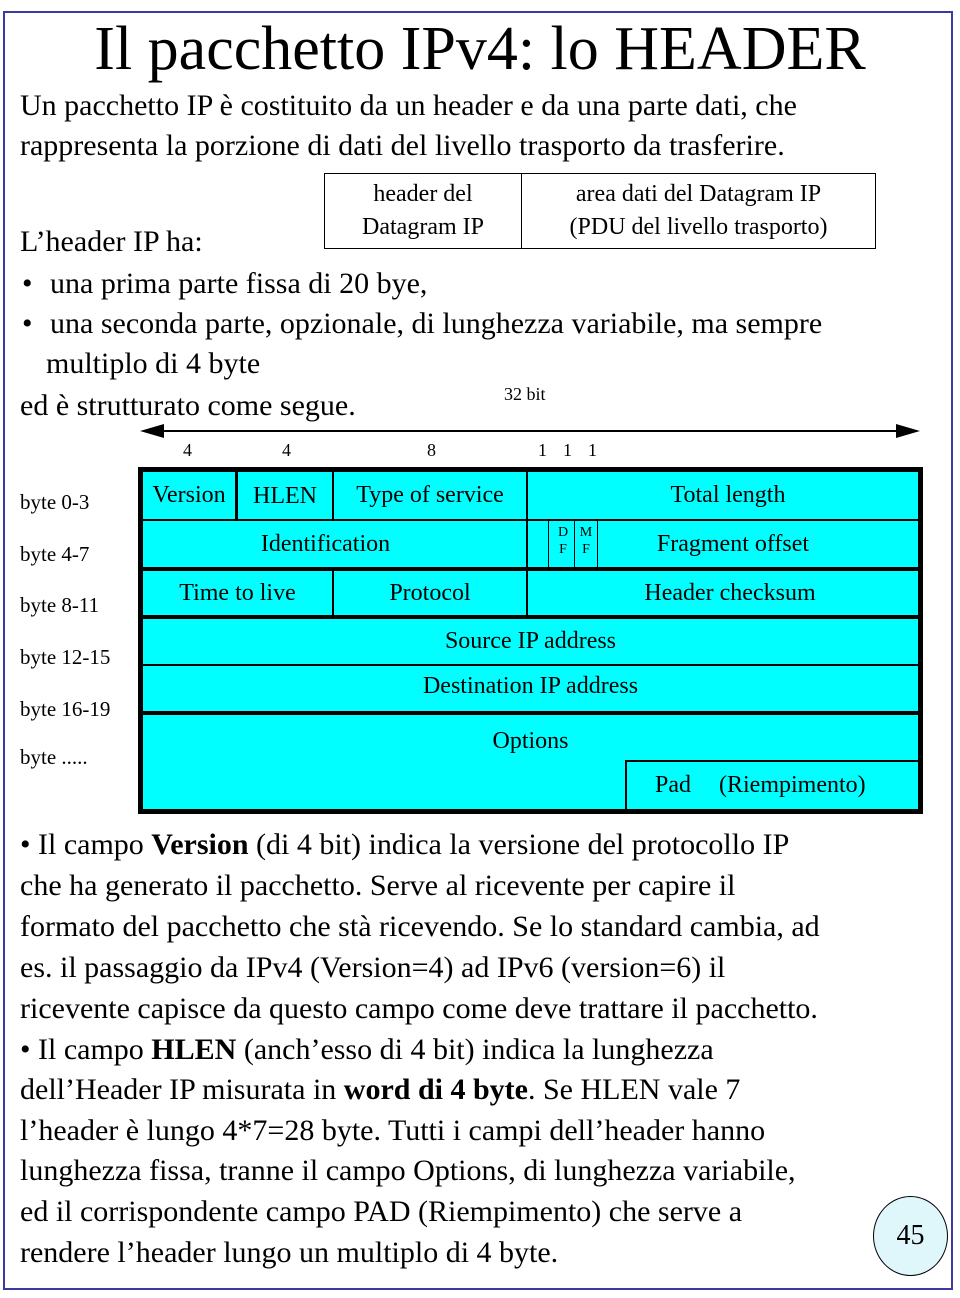 This screenshot has width=960, height=1298. Describe the element at coordinates (586, 549) in the screenshot. I see `flag-mf-bottom: F` at that location.